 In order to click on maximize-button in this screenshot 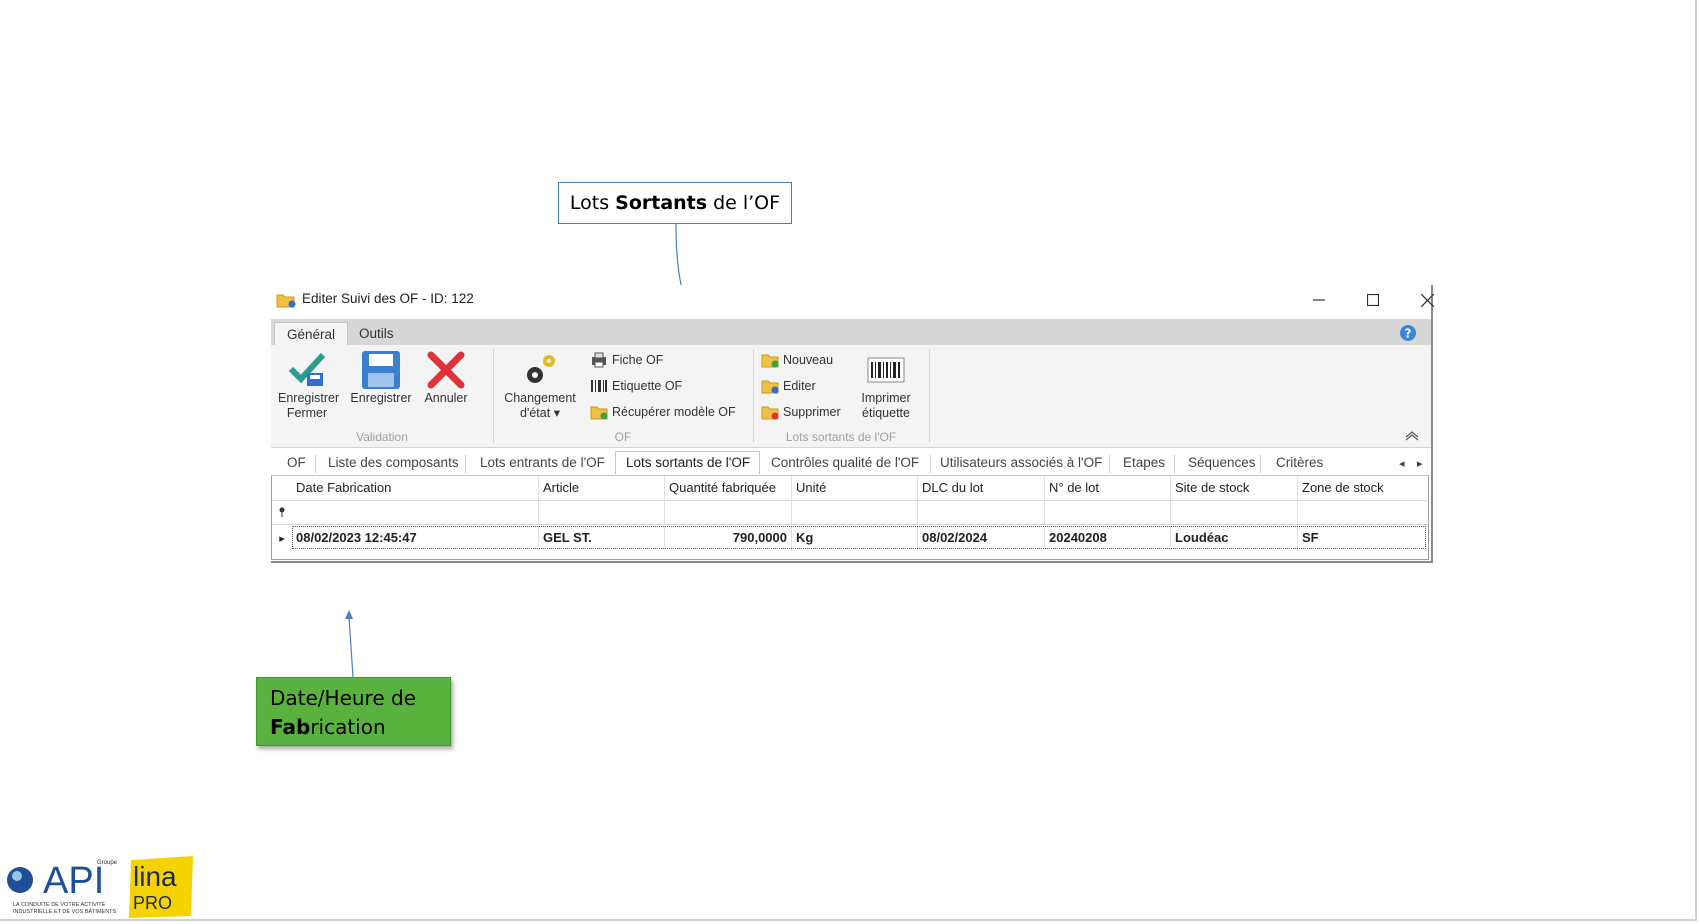, I will do `click(1373, 300)`.